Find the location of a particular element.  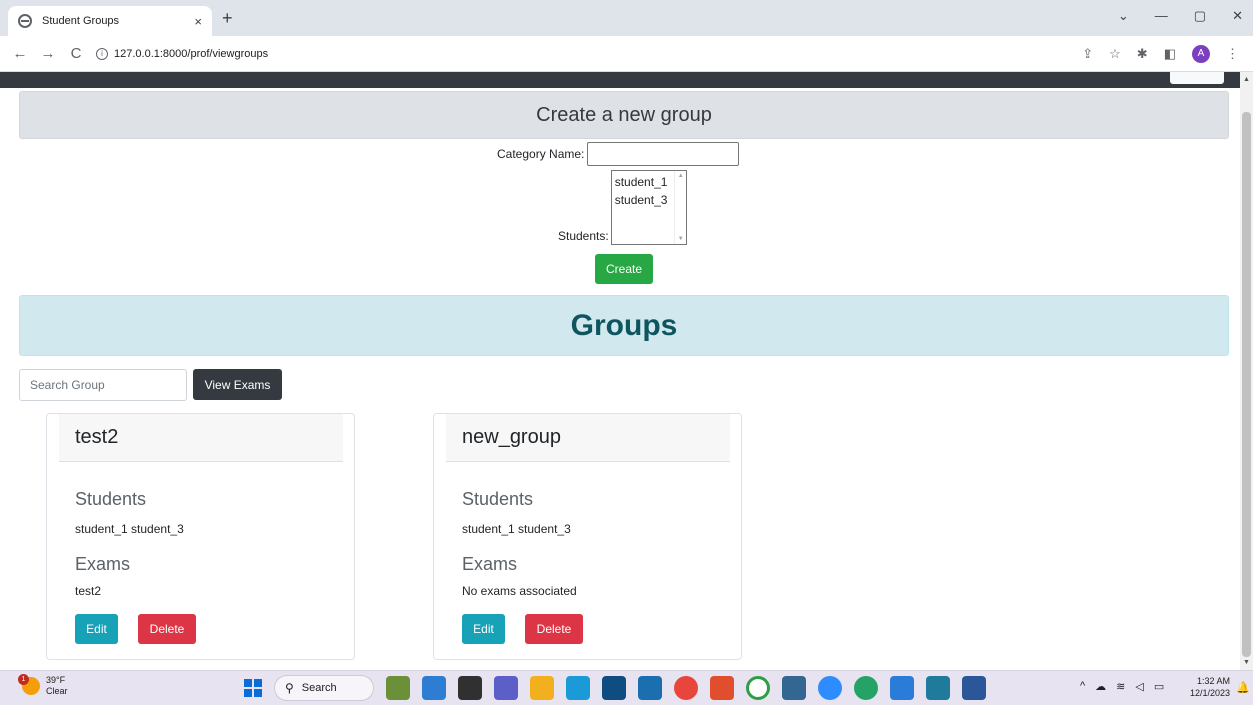

task-view-icon is located at coordinates (470, 688).